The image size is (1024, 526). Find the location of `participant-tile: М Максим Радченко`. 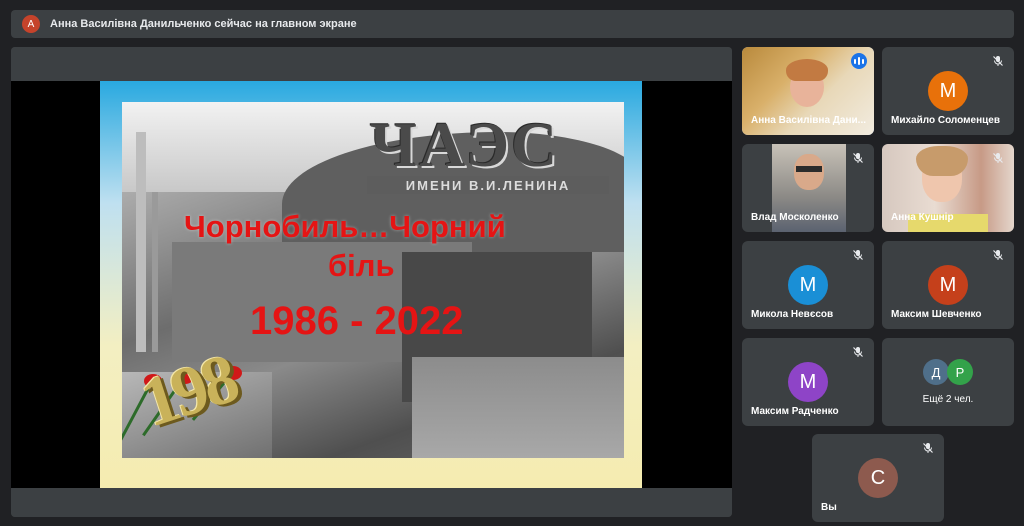

participant-tile: М Максим Радченко is located at coordinates (808, 382).